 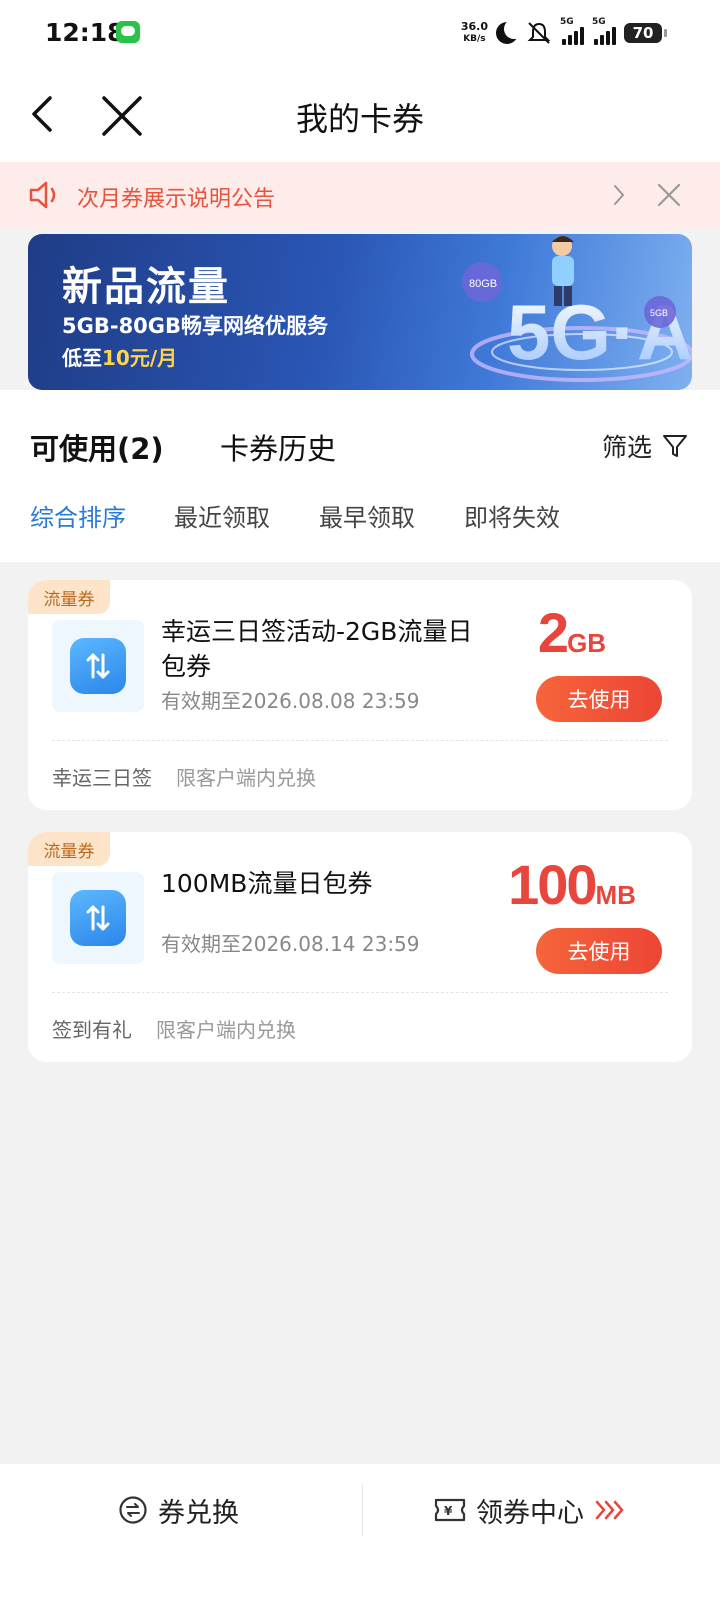 What do you see at coordinates (120, 358) in the screenshot?
I see `banner-price: 低至10元/月` at bounding box center [120, 358].